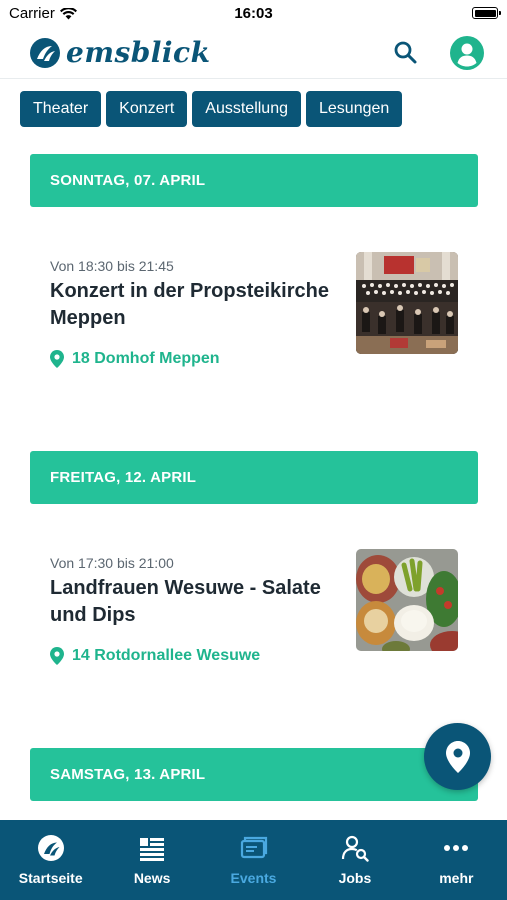  Describe the element at coordinates (254, 180) in the screenshot. I see `day-header: SONNTAG, 07. APRIL` at that location.